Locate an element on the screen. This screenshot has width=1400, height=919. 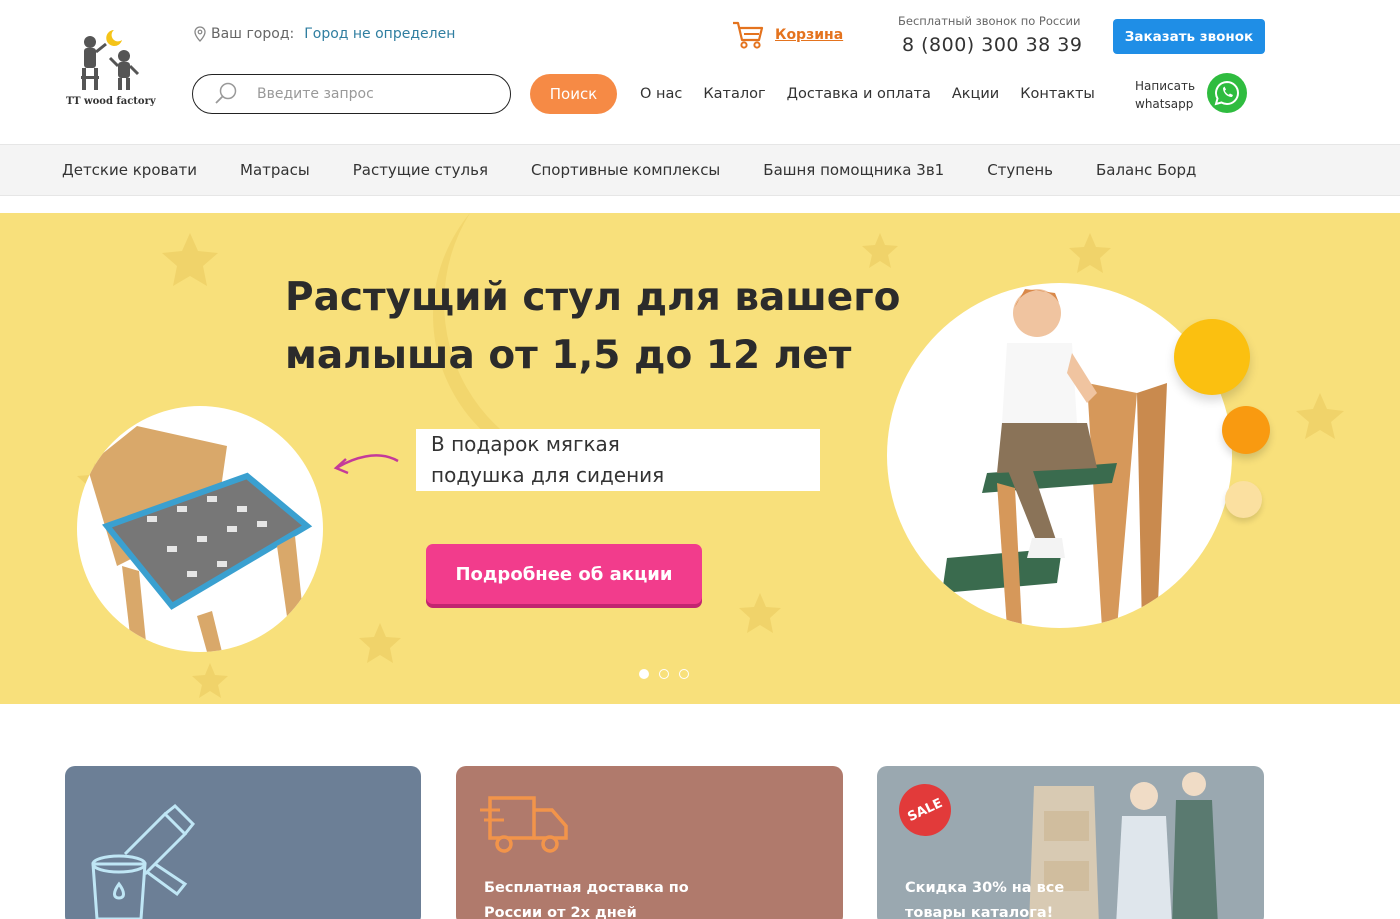
category-kids-beds: Детские кровати is located at coordinates (129, 170).